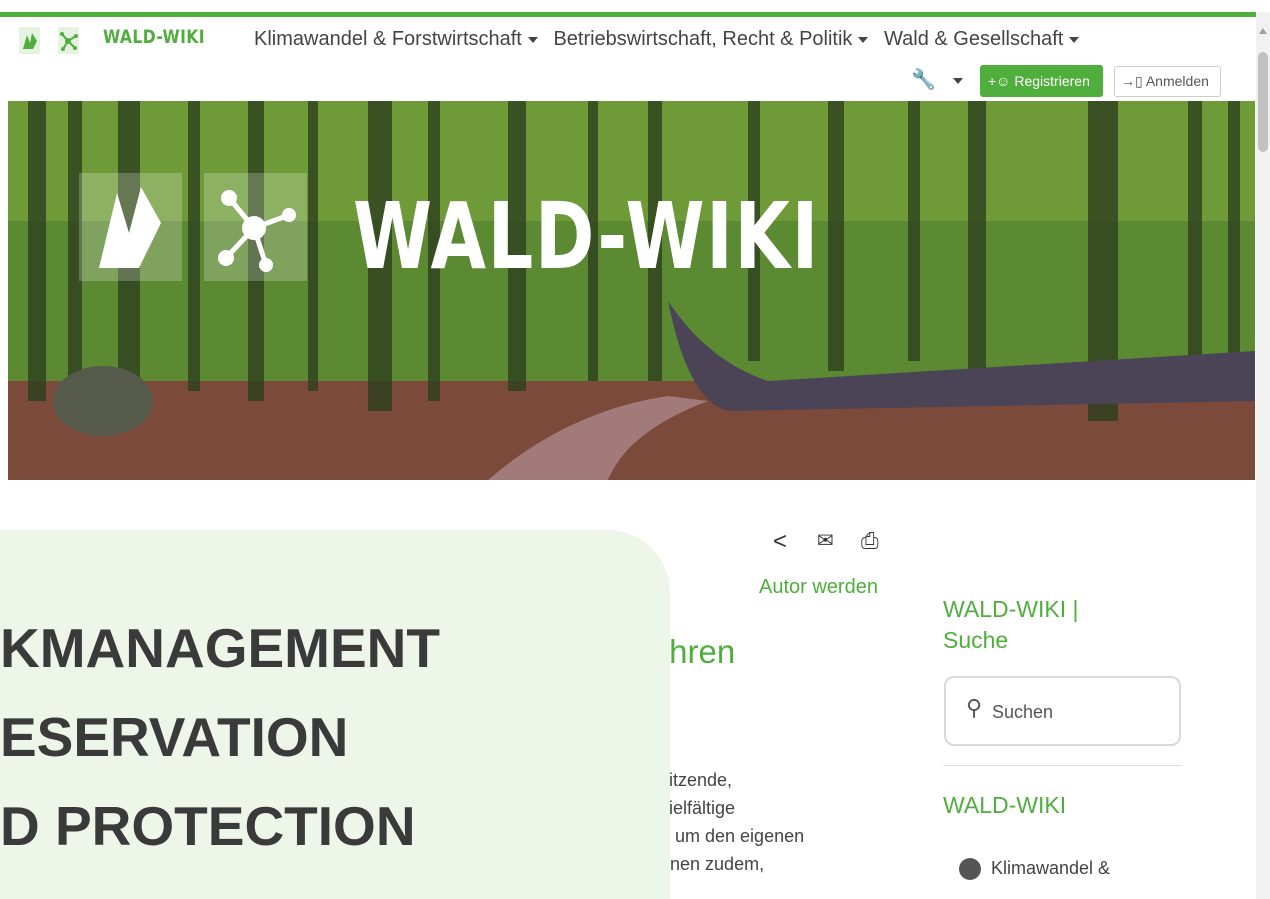  I want to click on menu-label: Betriebswirtschaft, Recht & Politik, so click(703, 39).